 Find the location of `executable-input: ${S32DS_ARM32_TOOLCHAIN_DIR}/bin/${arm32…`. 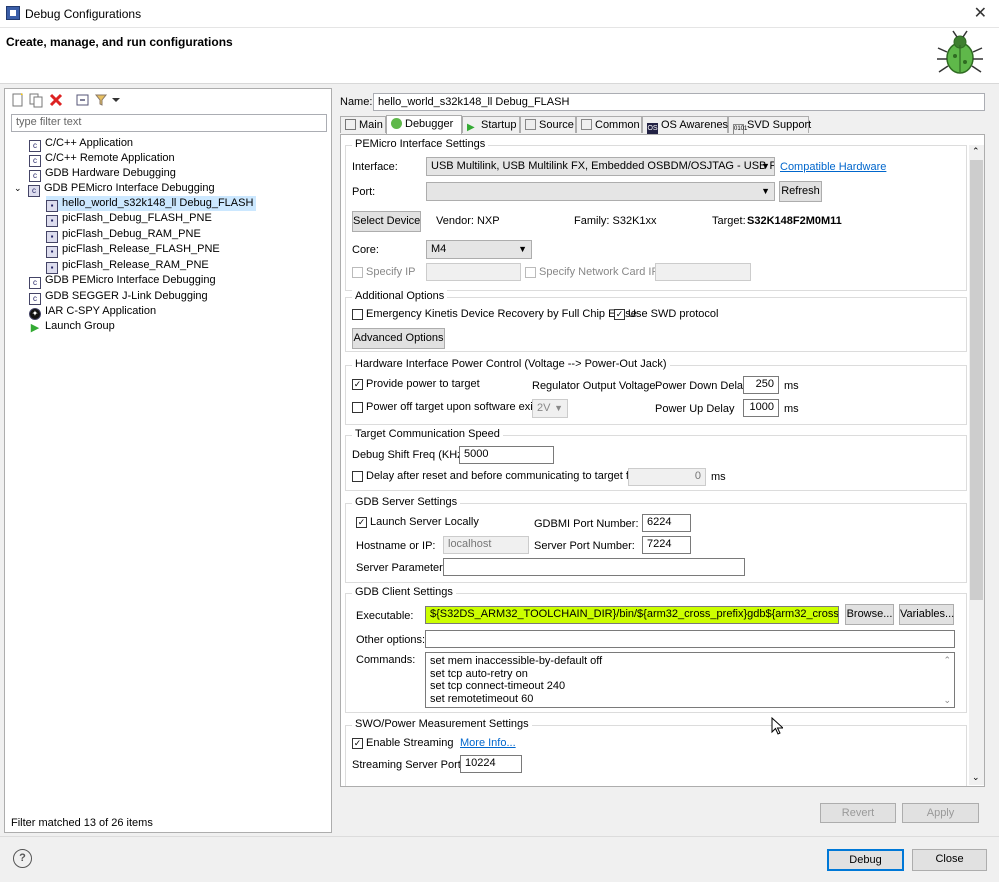

executable-input: ${S32DS_ARM32_TOOLCHAIN_DIR}/bin/${arm32… is located at coordinates (632, 615).